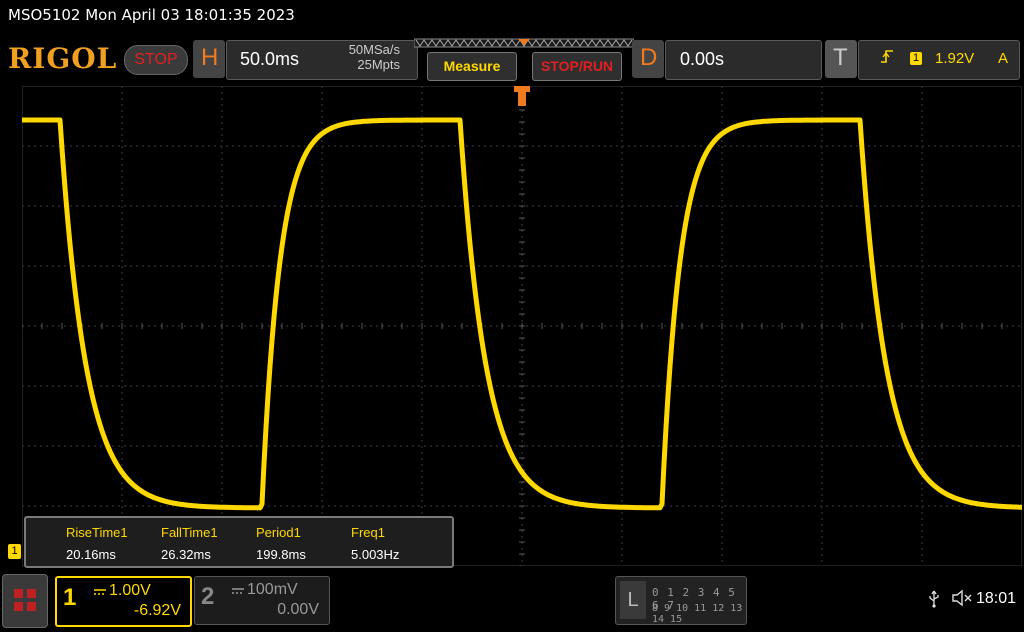 The width and height of the screenshot is (1024, 632). Describe the element at coordinates (270, 59) in the screenshot. I see `timebase-value: 50.0ms` at that location.